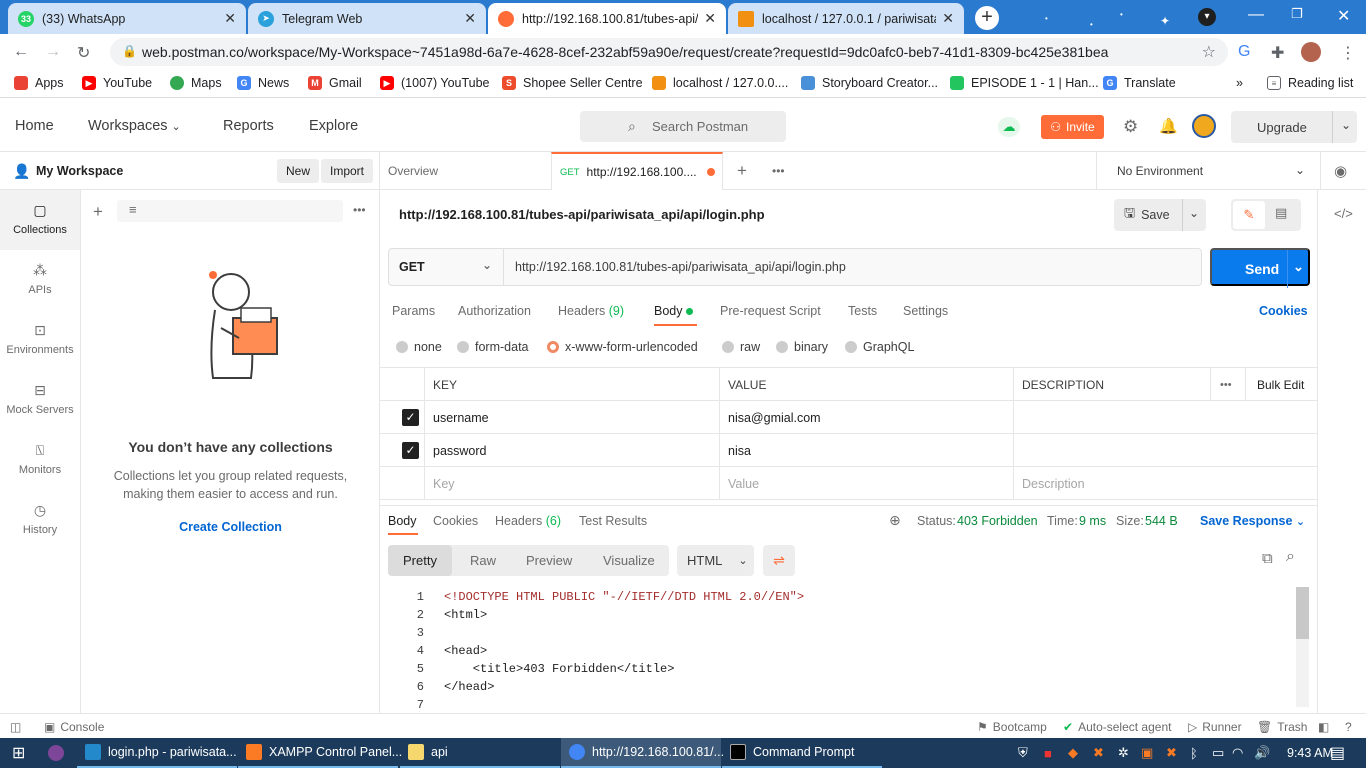 Image resolution: width=1366 pixels, height=768 pixels. What do you see at coordinates (802, 347) in the screenshot?
I see `radio-binary: binary` at bounding box center [802, 347].